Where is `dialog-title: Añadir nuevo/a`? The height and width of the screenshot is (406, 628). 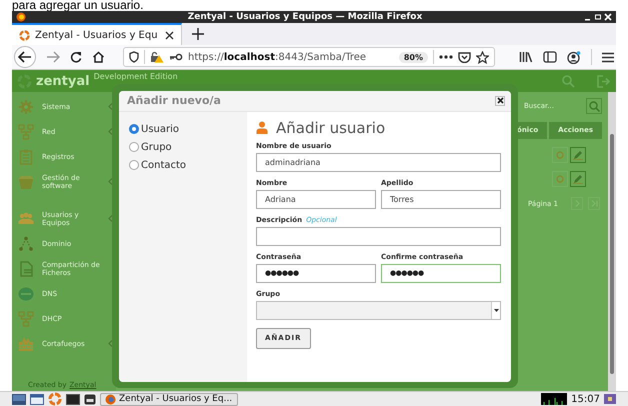 dialog-title: Añadir nuevo/a is located at coordinates (174, 100).